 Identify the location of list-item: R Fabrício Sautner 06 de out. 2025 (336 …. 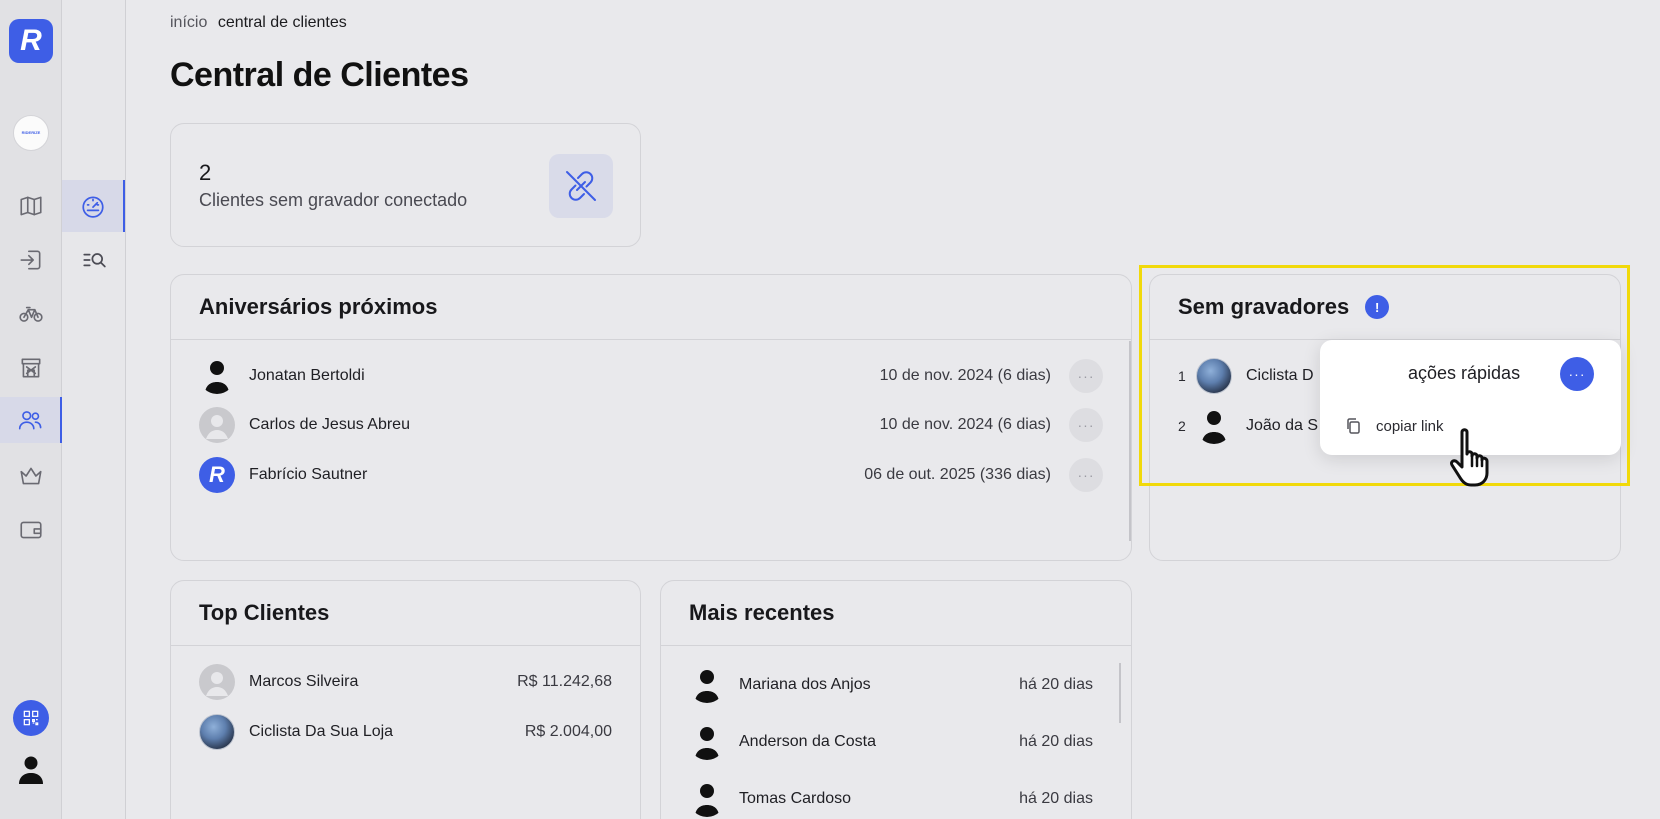
(651, 475).